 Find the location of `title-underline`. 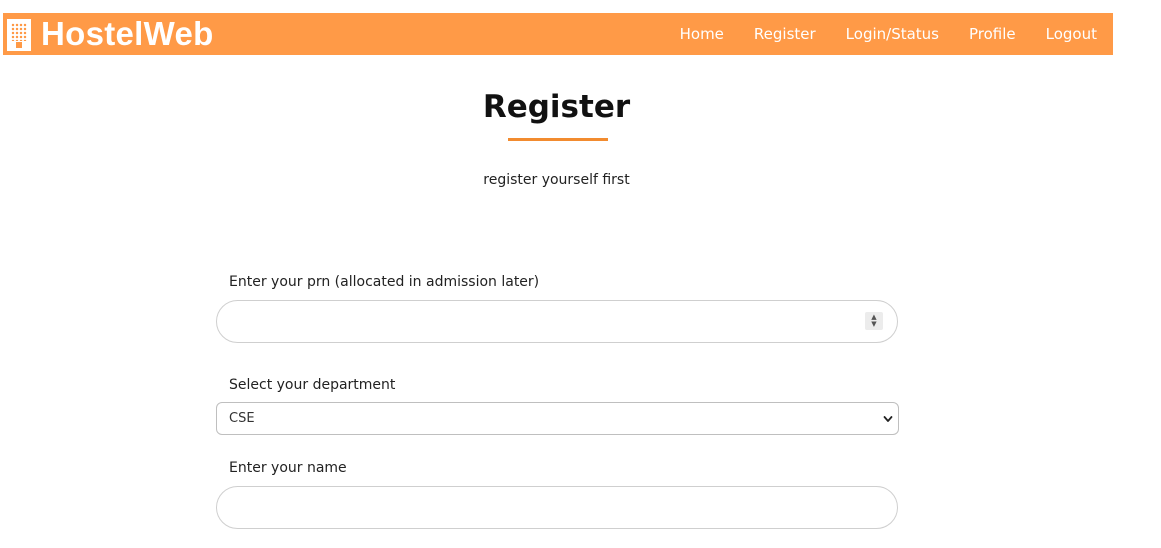

title-underline is located at coordinates (558, 139).